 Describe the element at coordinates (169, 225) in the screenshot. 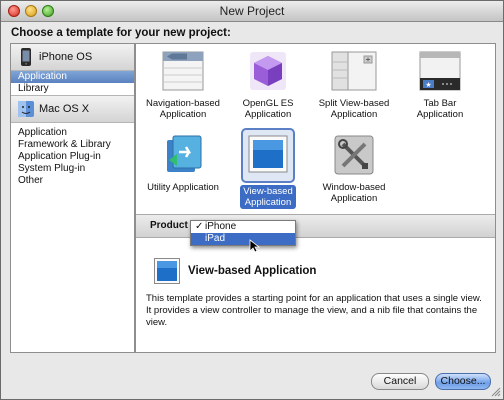

I see `product-label: Product` at that location.